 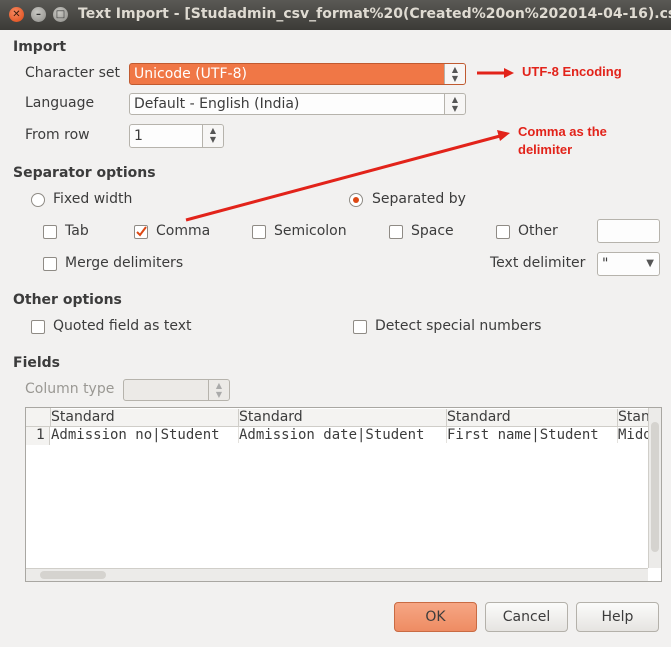 What do you see at coordinates (545, 149) in the screenshot?
I see `comma-annotation-line2: delimiter` at bounding box center [545, 149].